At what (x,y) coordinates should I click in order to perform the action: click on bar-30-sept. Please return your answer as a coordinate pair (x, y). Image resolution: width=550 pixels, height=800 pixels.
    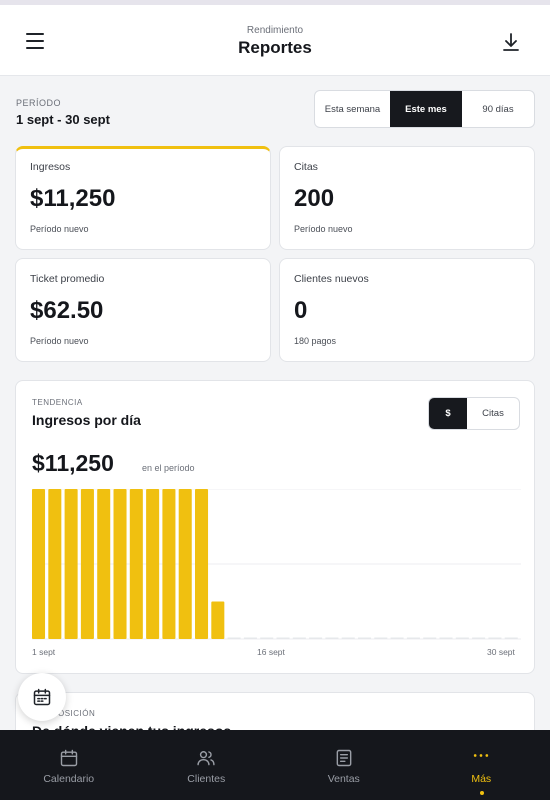
    Looking at the image, I should click on (511, 638).